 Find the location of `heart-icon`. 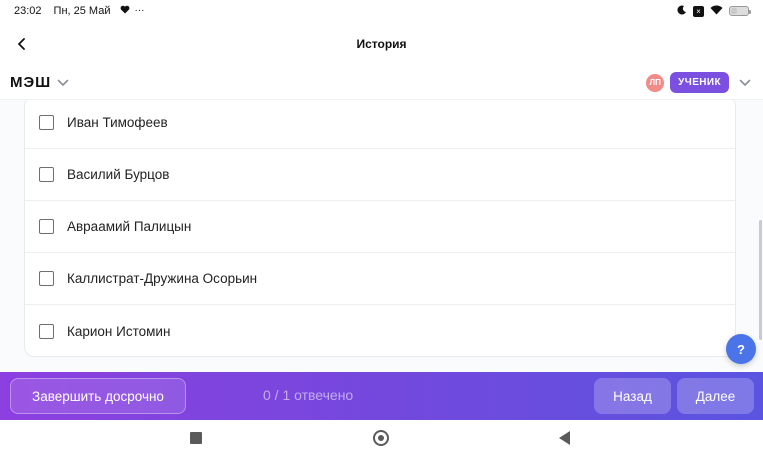

heart-icon is located at coordinates (125, 11).